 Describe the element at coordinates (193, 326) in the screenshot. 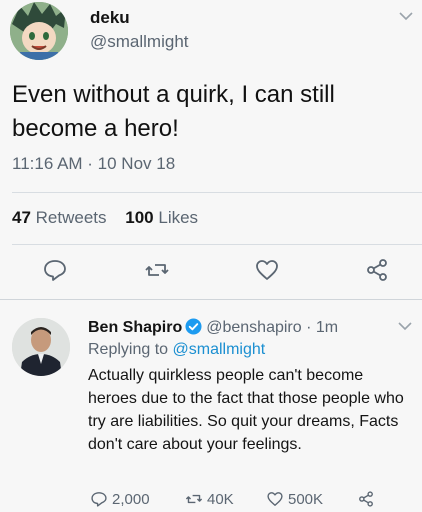

I see `verified-badge-icon` at that location.